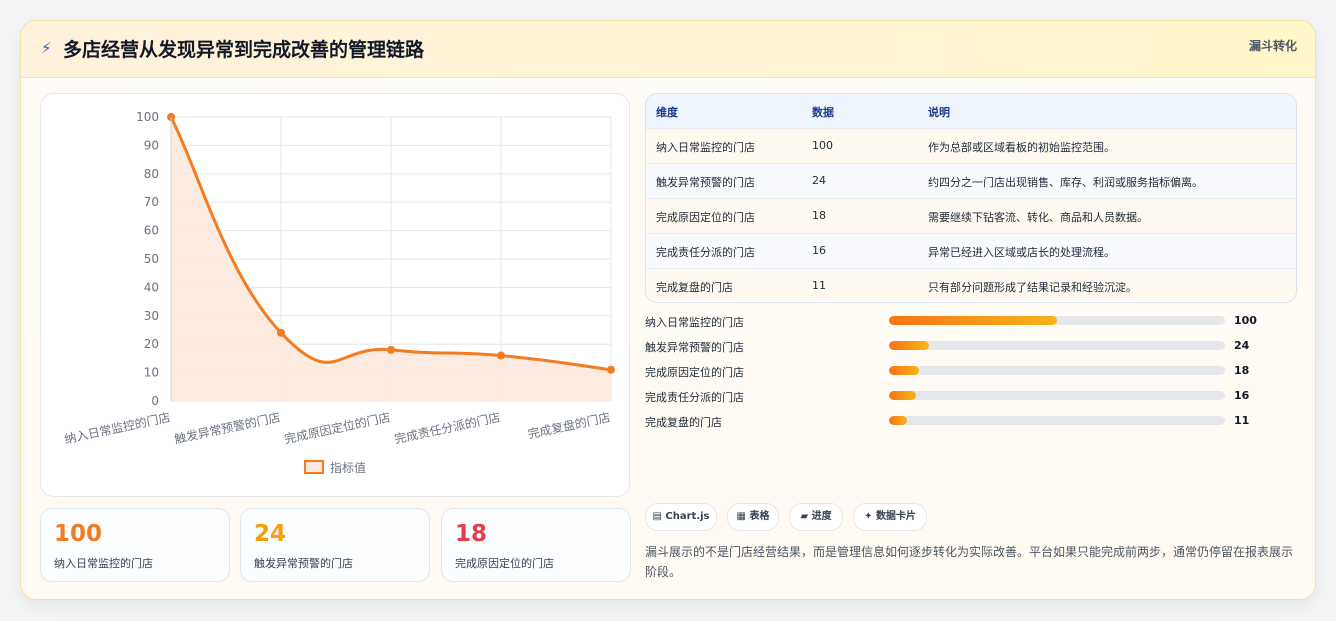  Describe the element at coordinates (683, 422) in the screenshot. I see `progress-label: 完成复盘的门店` at that location.